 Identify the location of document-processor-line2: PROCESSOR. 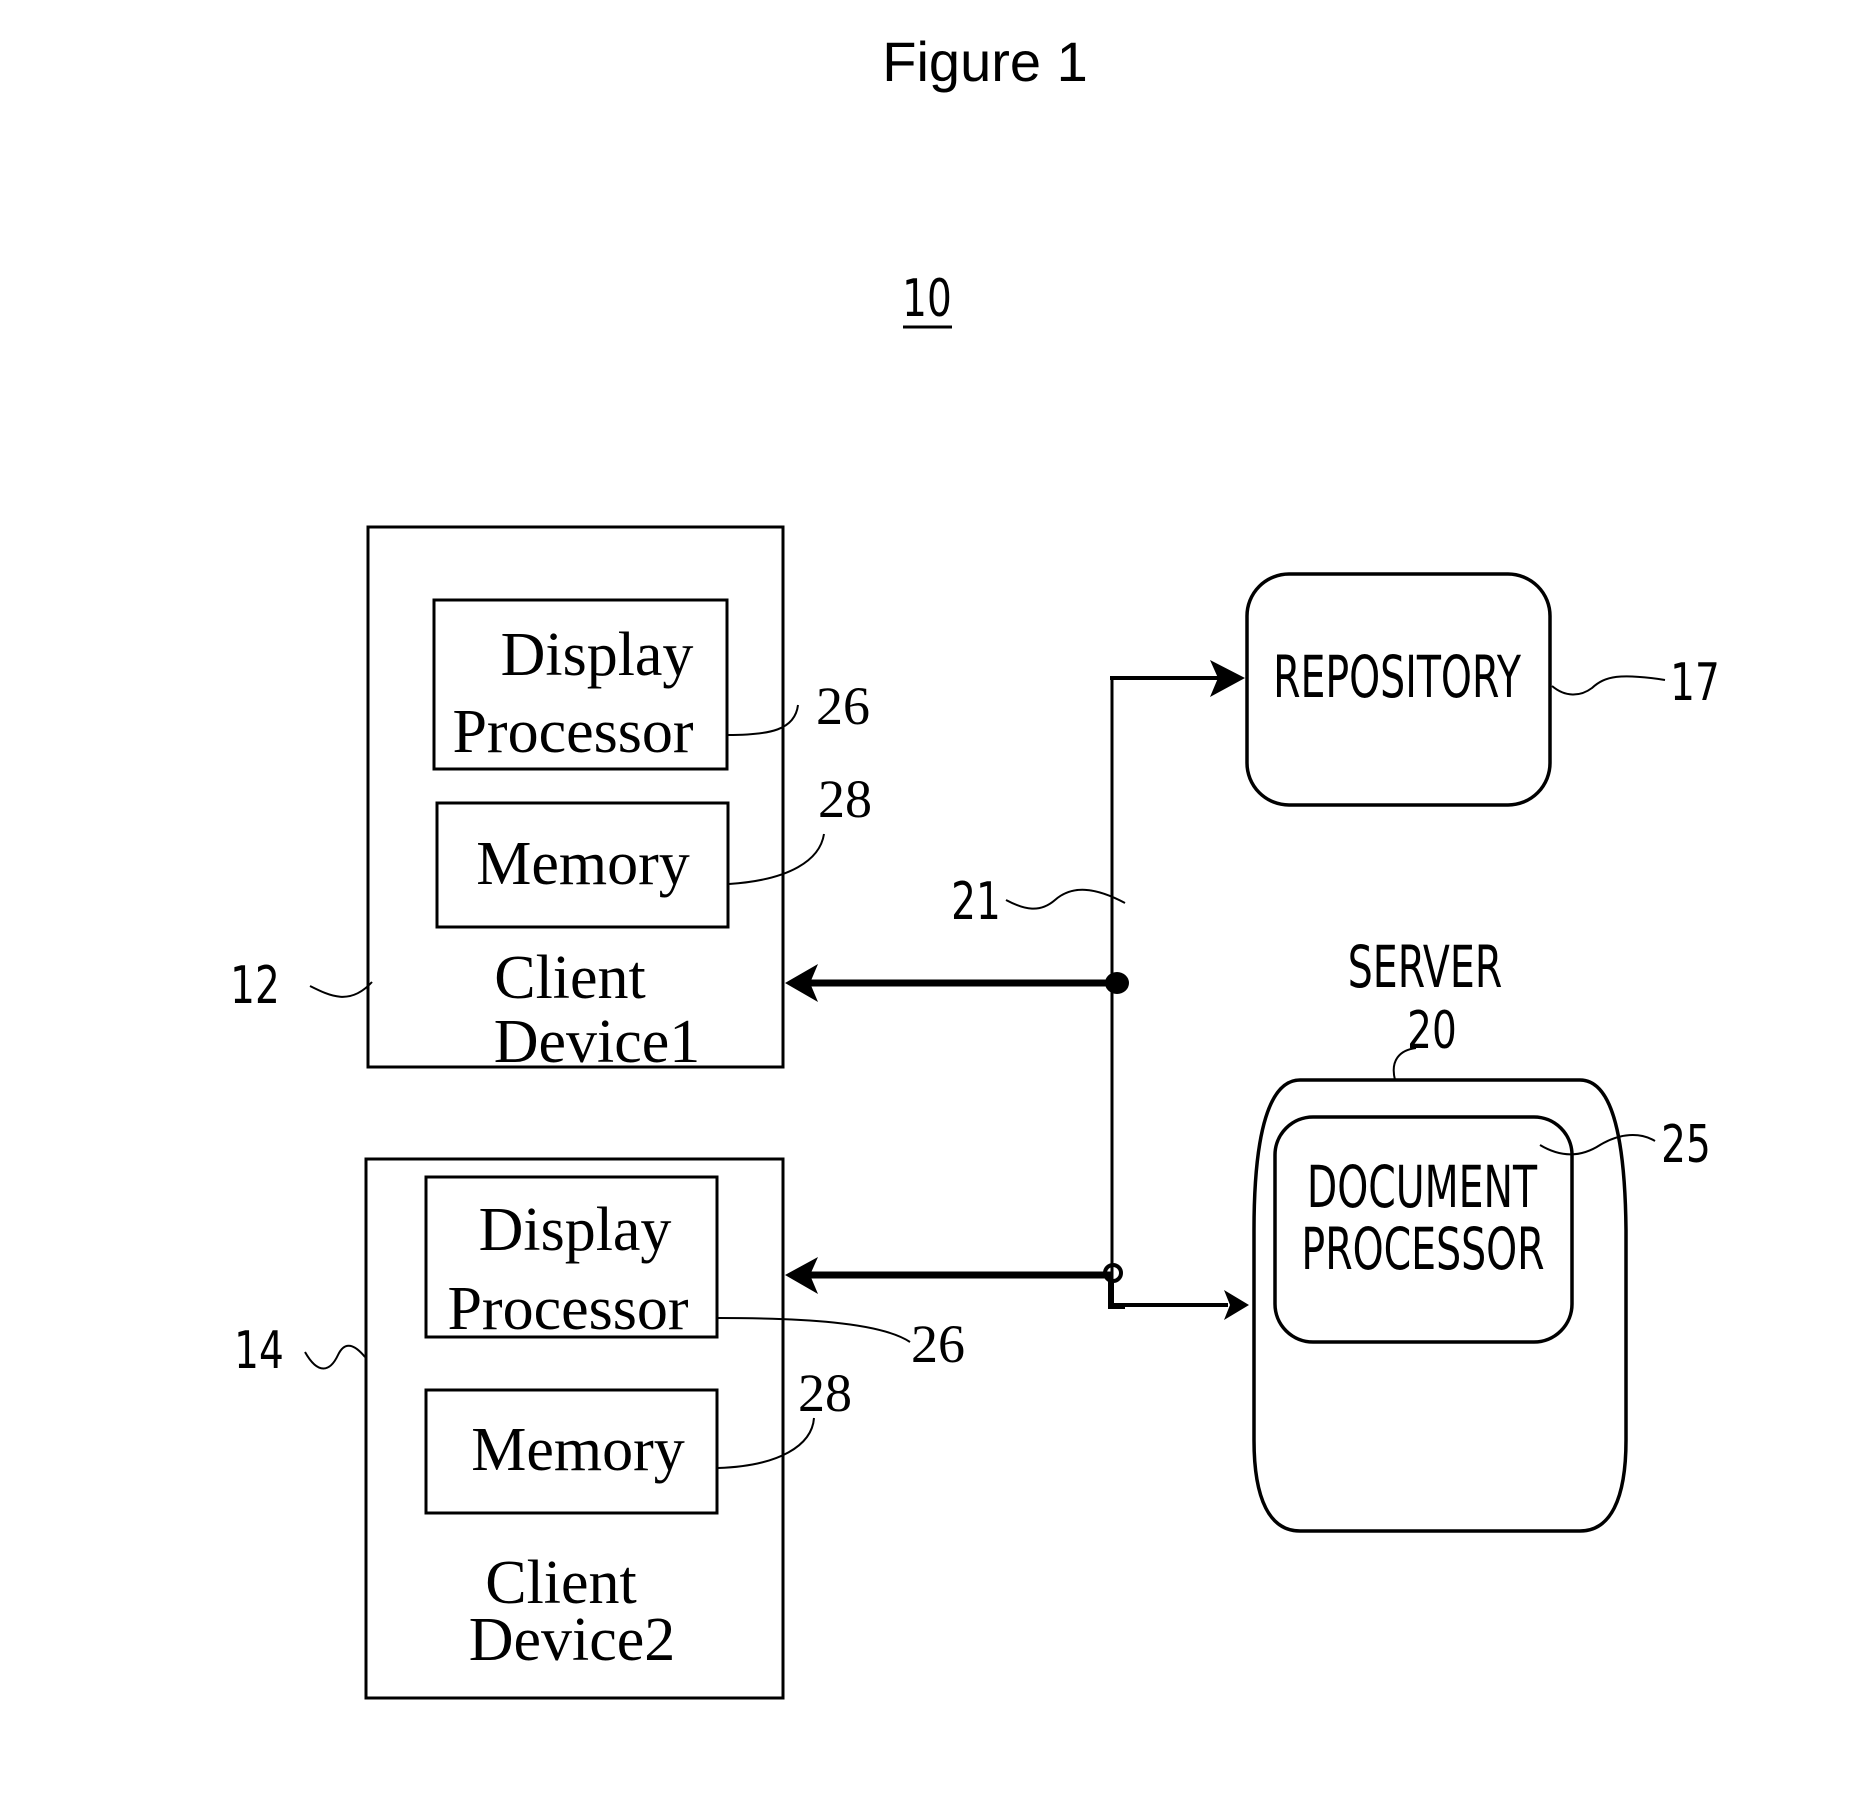
(1422, 1249).